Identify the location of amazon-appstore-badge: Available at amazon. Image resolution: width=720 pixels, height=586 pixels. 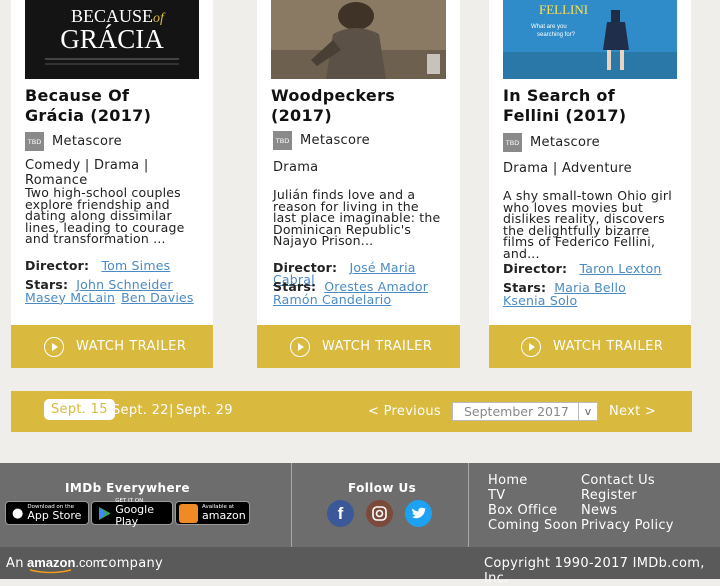
(212, 513).